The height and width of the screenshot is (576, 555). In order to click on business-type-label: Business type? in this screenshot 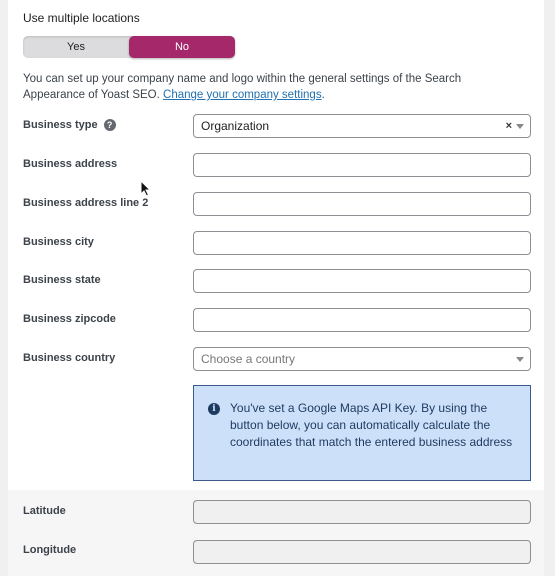, I will do `click(69, 125)`.